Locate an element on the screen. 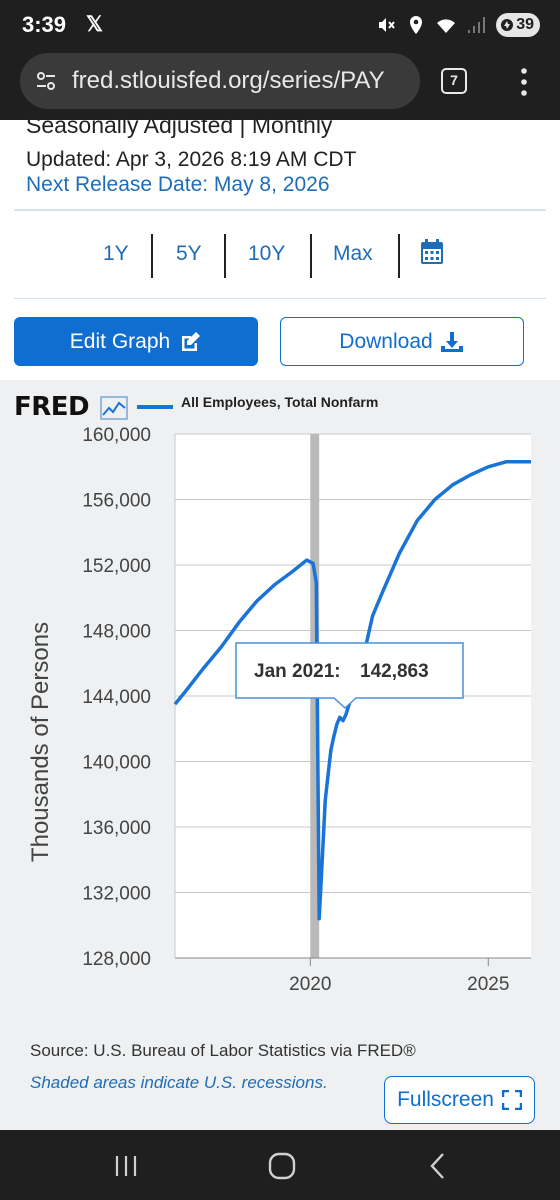 This screenshot has height=1200, width=560. recession-note-link: Shaded areas indicate U.S. recessions. is located at coordinates (179, 1083).